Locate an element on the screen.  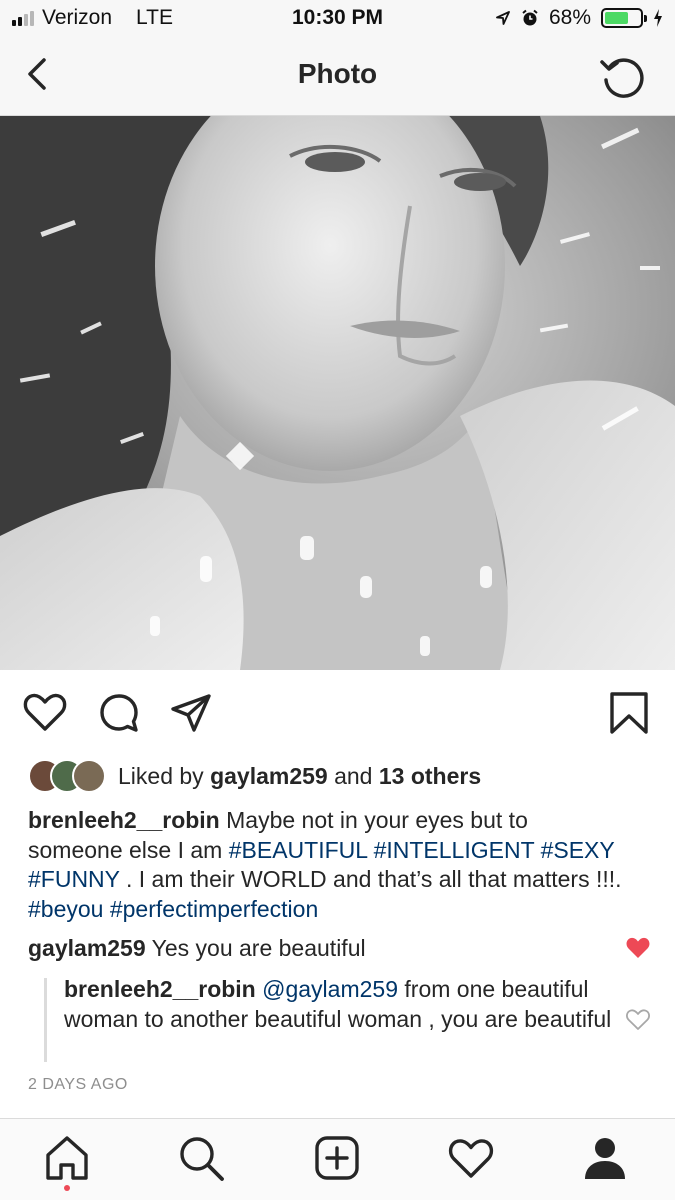
paper-plane-icon is located at coordinates (191, 713).